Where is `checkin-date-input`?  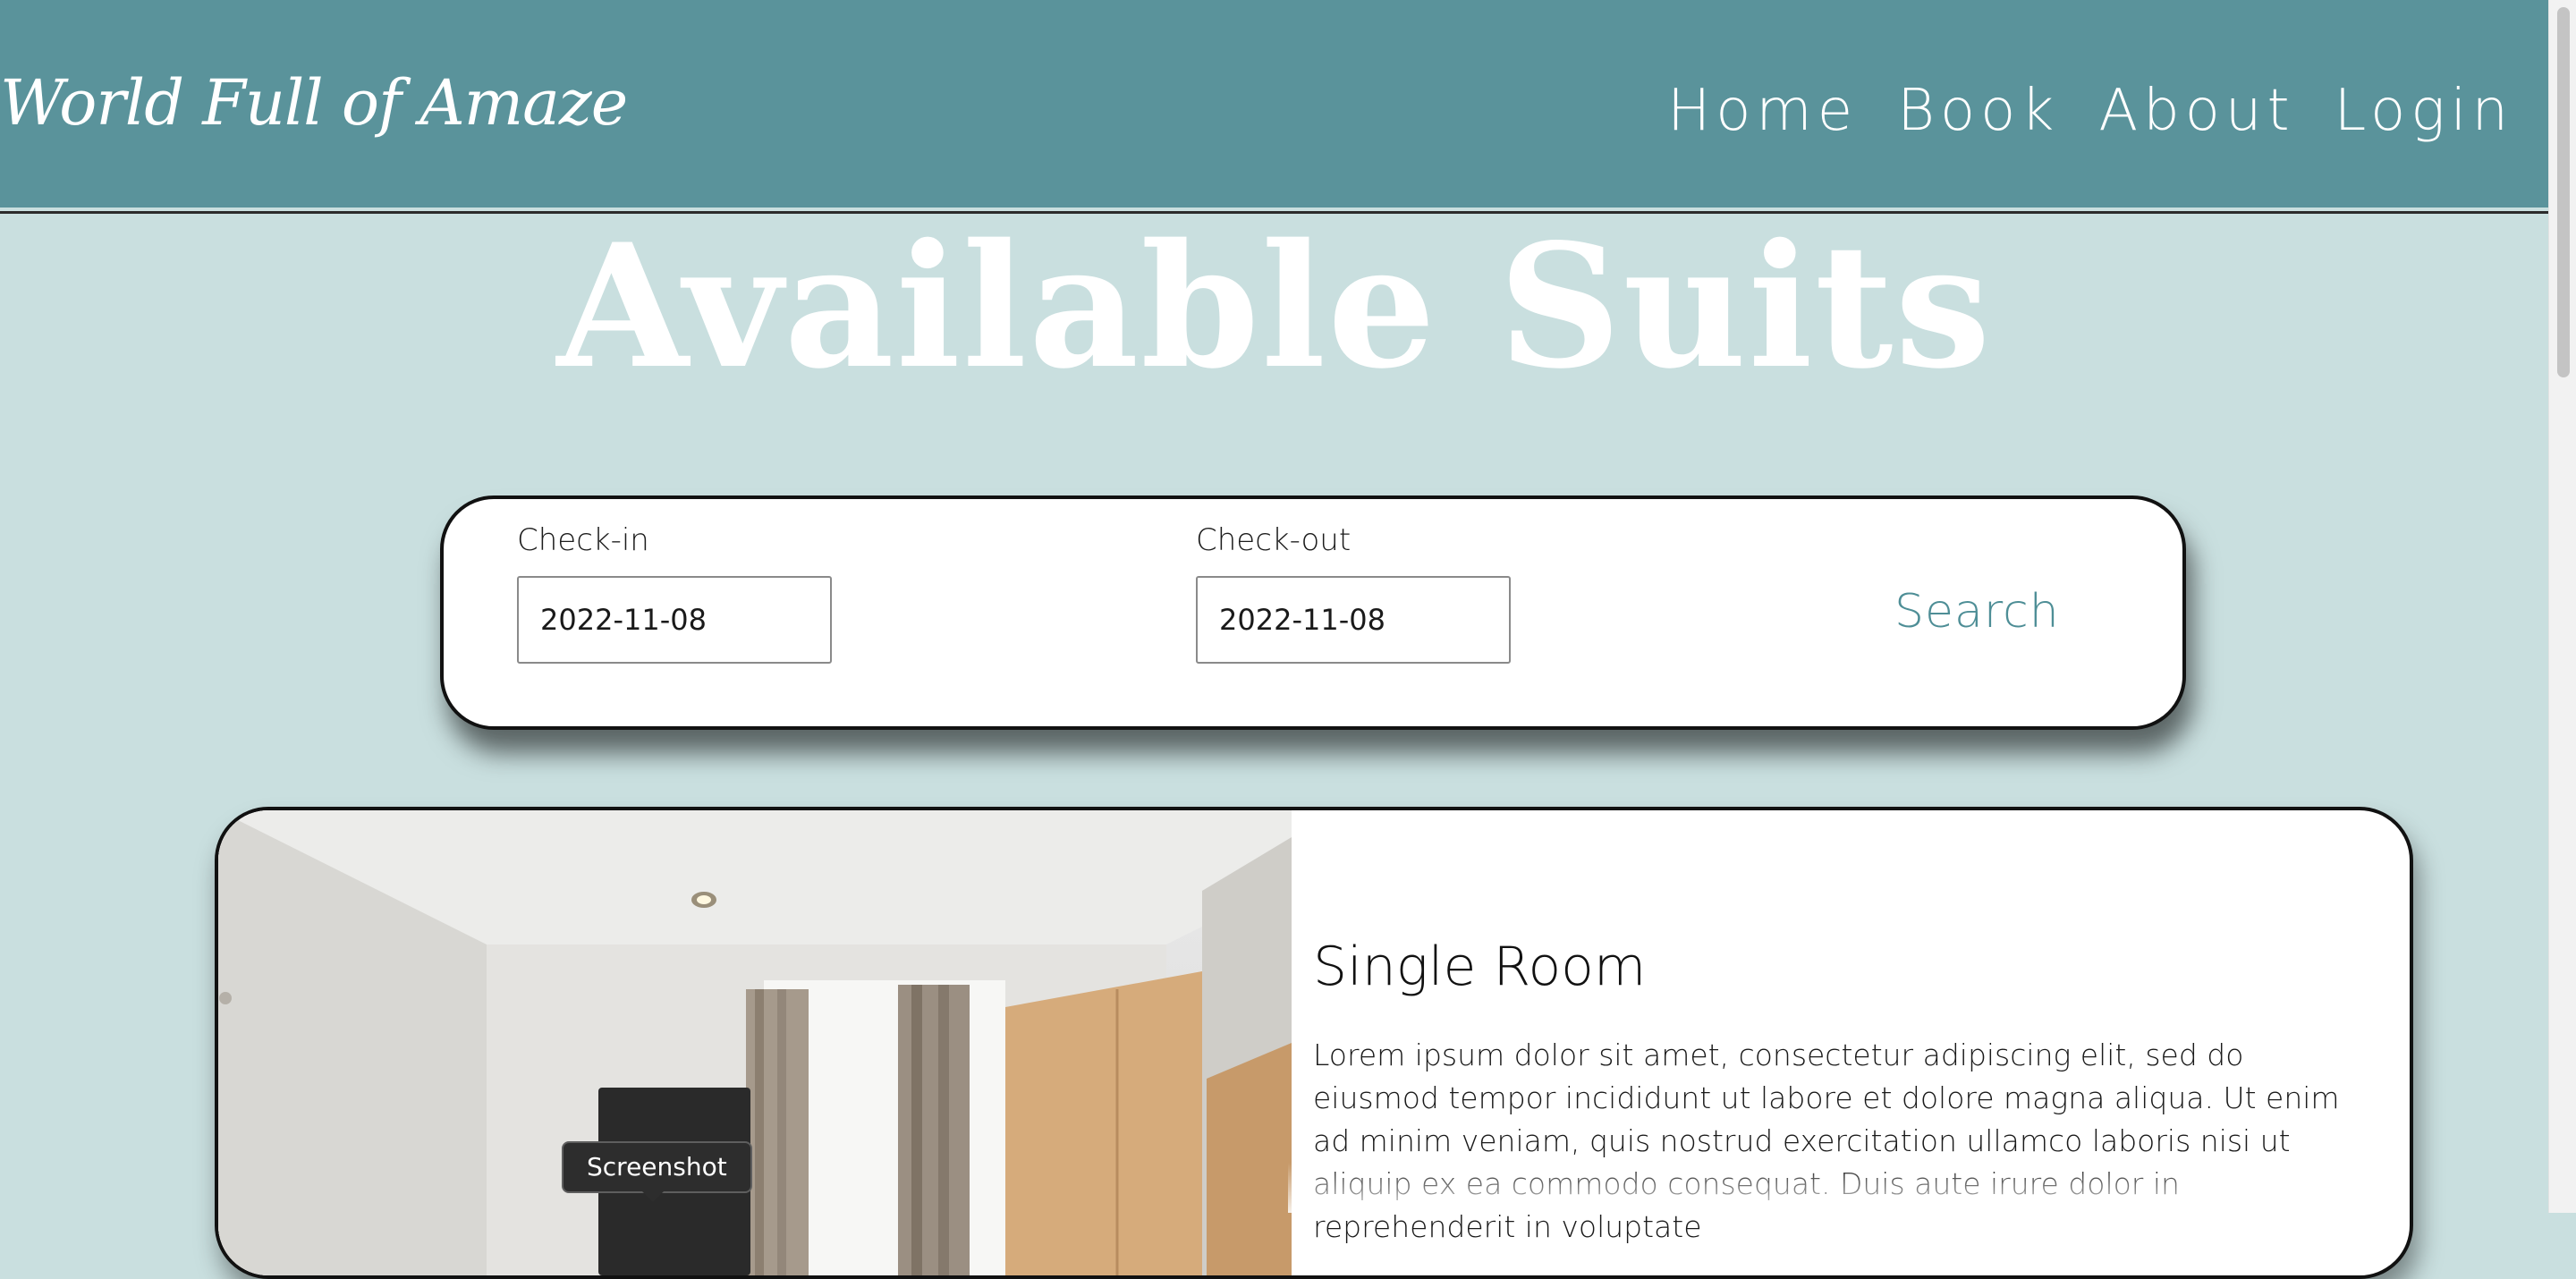
checkin-date-input is located at coordinates (674, 620).